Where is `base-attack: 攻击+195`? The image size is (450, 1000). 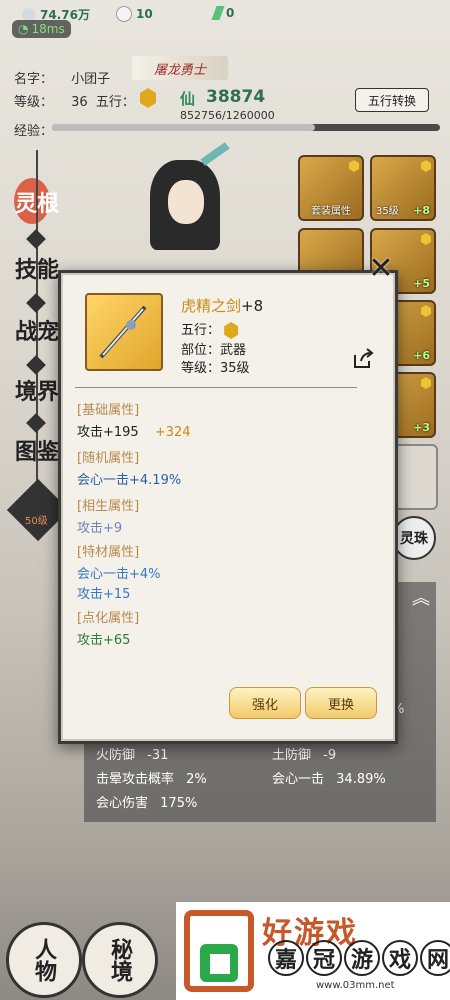 base-attack: 攻击+195 is located at coordinates (108, 432).